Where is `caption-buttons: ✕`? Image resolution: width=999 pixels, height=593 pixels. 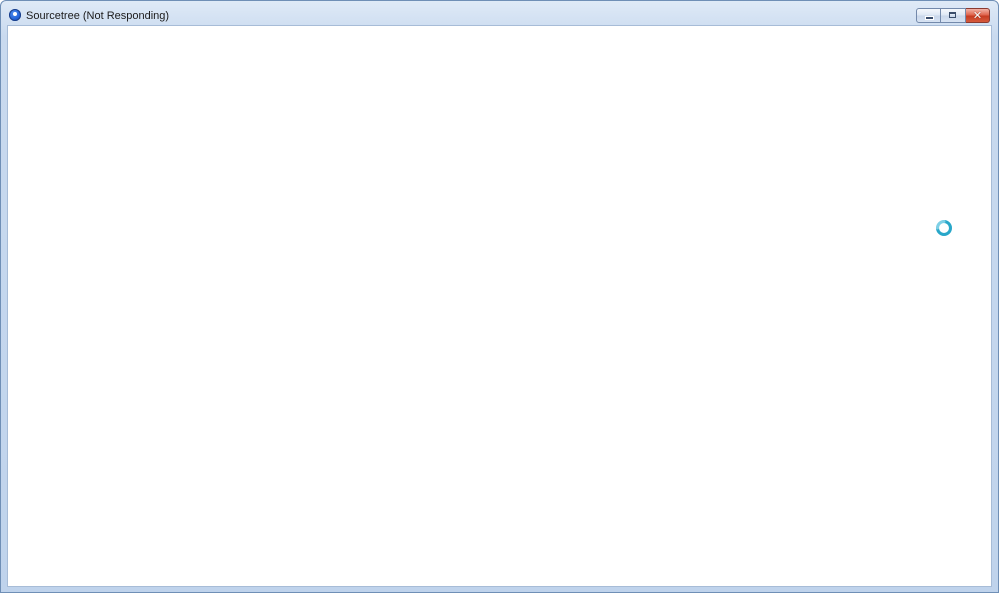
caption-buttons: ✕ is located at coordinates (953, 16).